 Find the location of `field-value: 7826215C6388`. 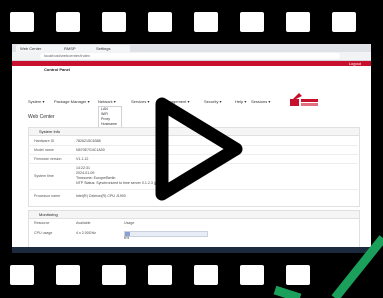

field-value: 7826215C6388 is located at coordinates (88, 141).